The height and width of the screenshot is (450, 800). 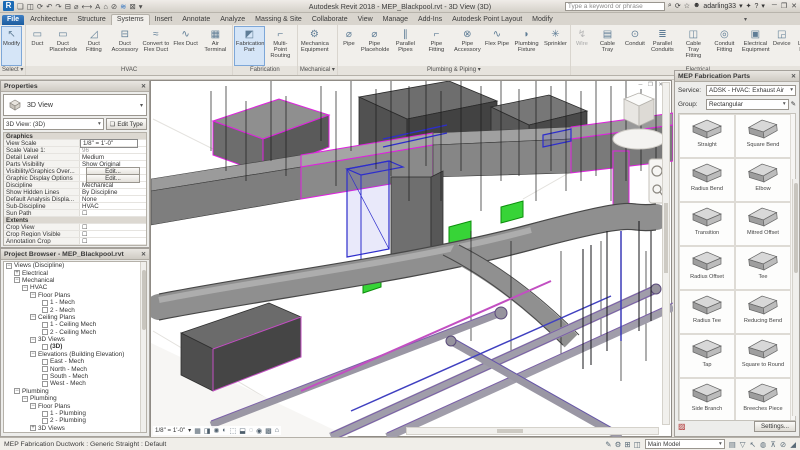 What do you see at coordinates (795, 297) in the screenshot?
I see `parts-scrollbar` at bounding box center [795, 297].